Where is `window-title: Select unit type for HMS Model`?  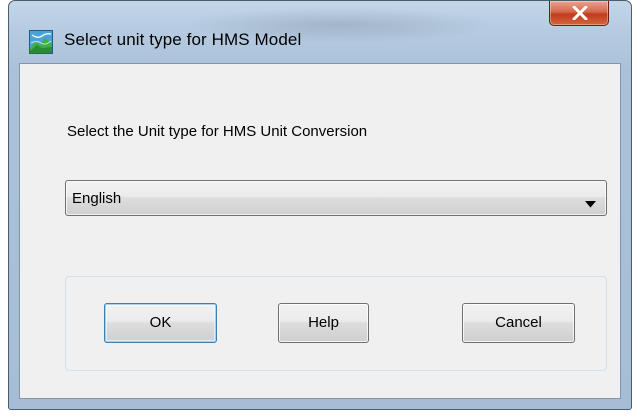 window-title: Select unit type for HMS Model is located at coordinates (183, 39).